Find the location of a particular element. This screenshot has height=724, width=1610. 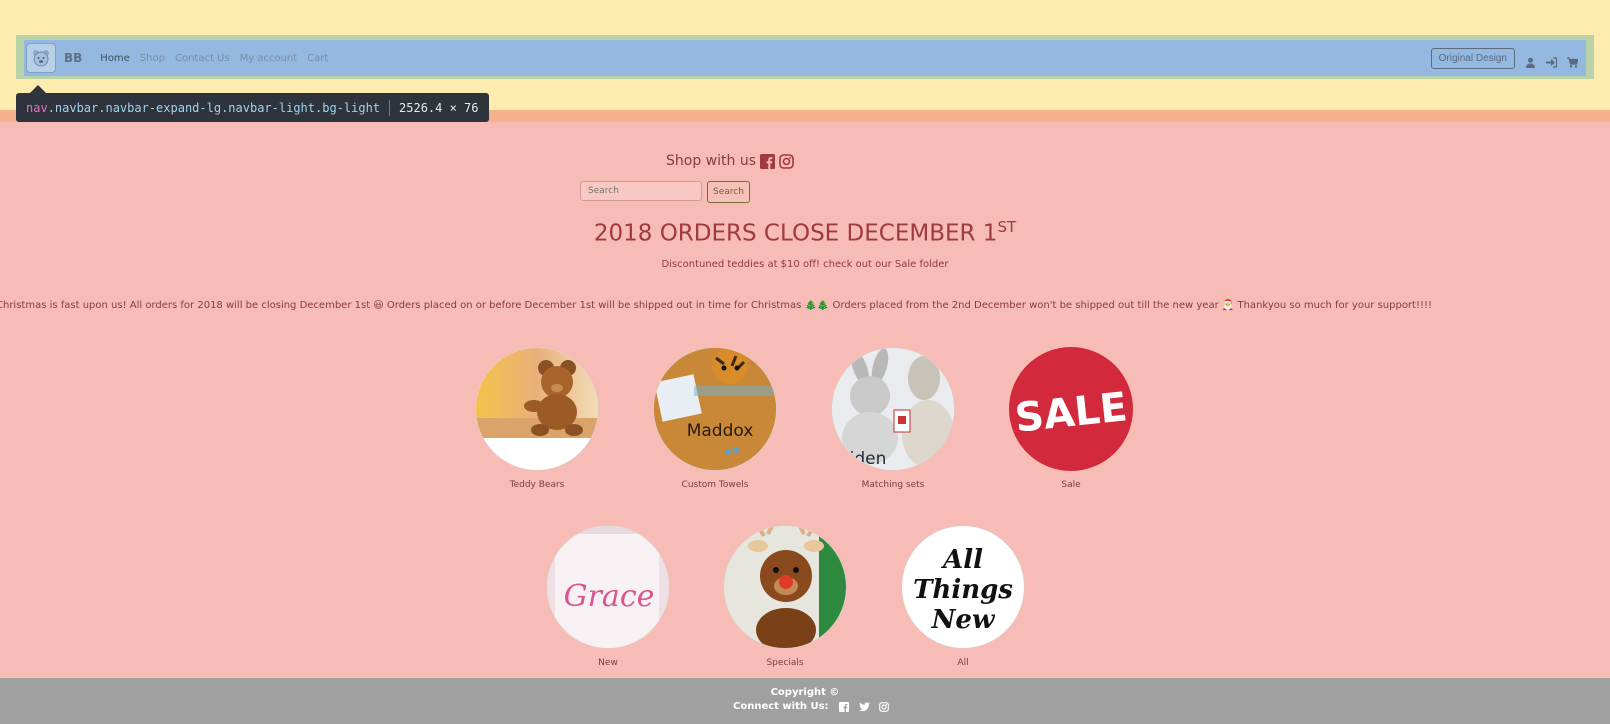

specials-image is located at coordinates (785, 587).